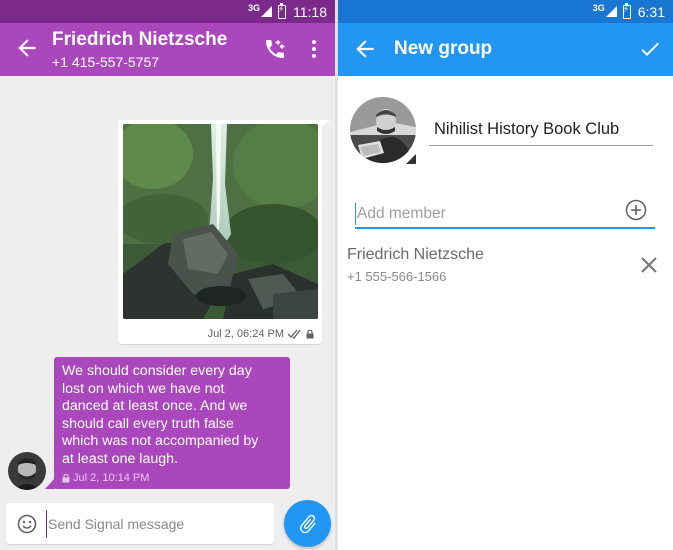  I want to click on close-icon, so click(649, 265).